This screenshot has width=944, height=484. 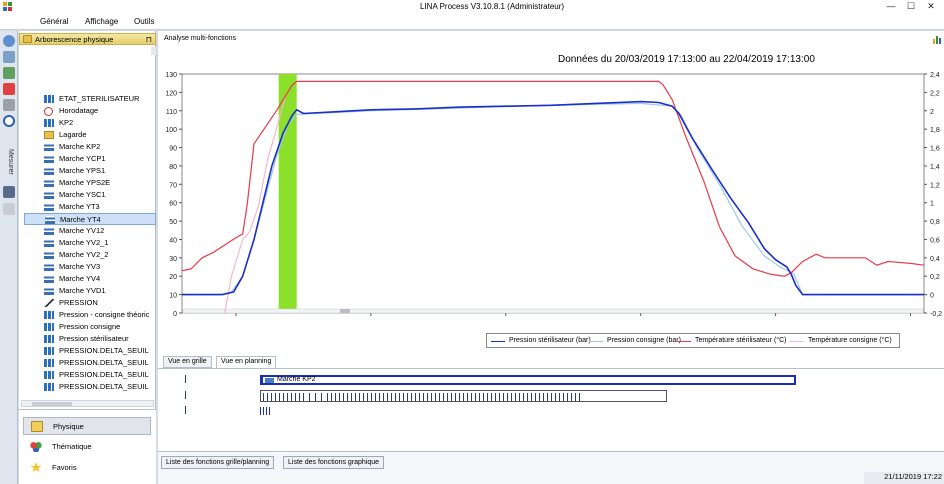 What do you see at coordinates (9, 192) in the screenshot?
I see `monitor-icon` at bounding box center [9, 192].